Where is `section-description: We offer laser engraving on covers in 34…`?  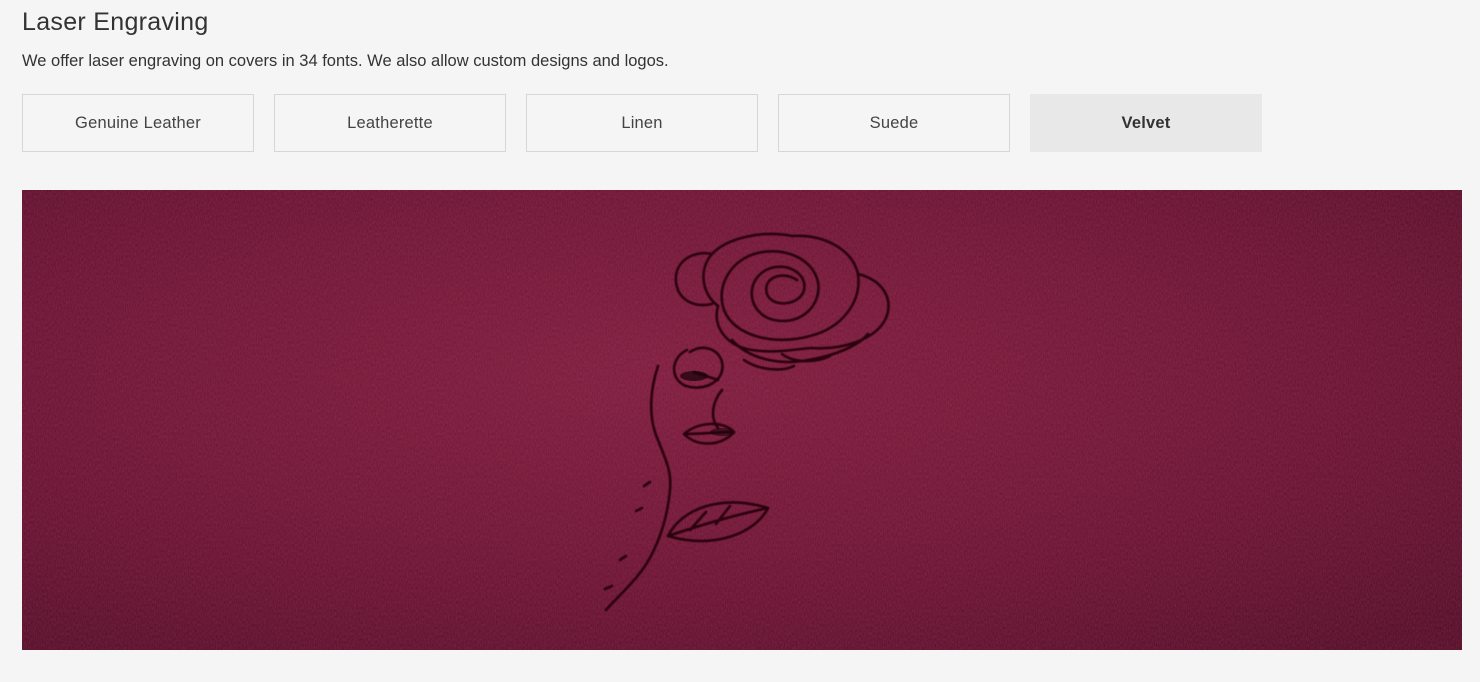 section-description: We offer laser engraving on covers in 34… is located at coordinates (345, 61).